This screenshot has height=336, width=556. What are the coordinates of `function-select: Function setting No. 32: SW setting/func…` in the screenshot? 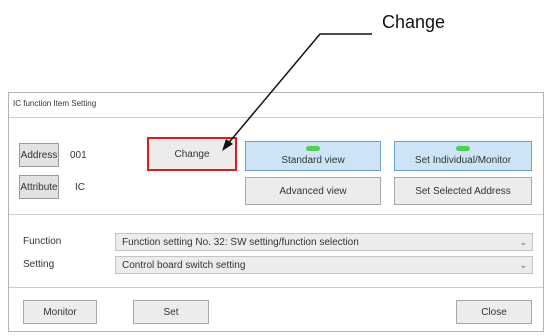 It's located at (324, 242).